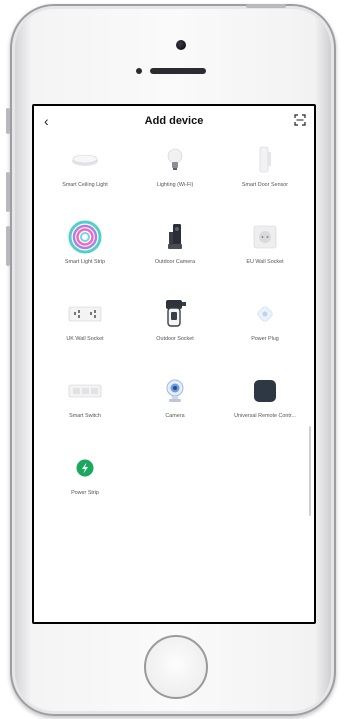 This screenshot has height=719, width=345. I want to click on light-strip-icon, so click(85, 237).